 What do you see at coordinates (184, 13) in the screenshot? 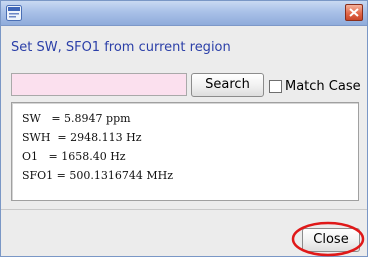
I see `title-bar` at bounding box center [184, 13].